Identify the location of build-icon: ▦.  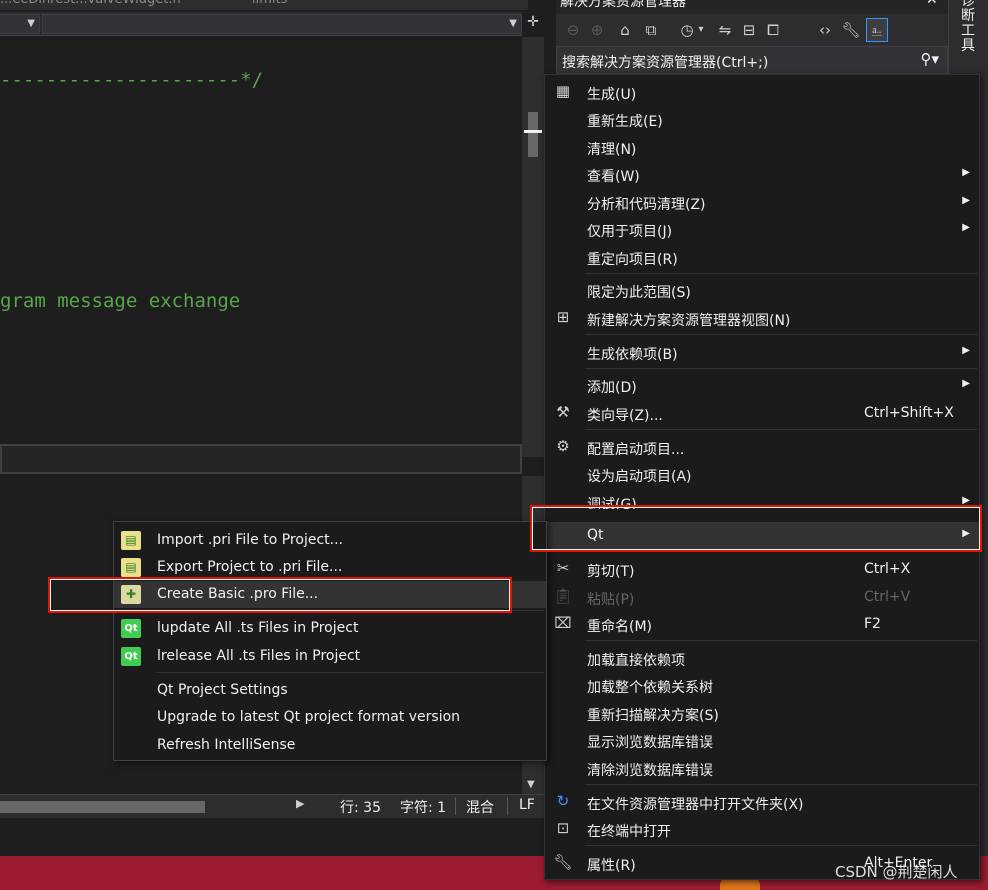
(563, 91).